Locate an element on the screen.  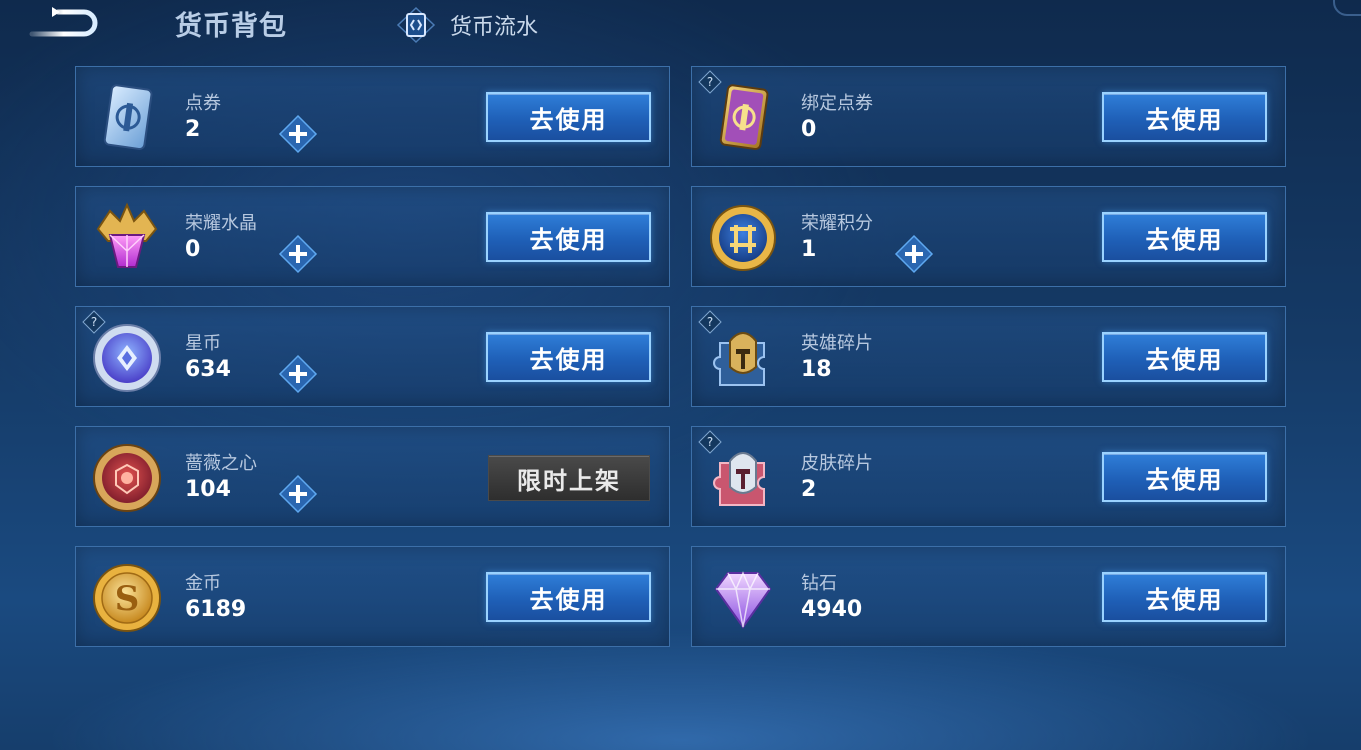
currency-card-diamond: 钻石 4940 去使用 is located at coordinates (988, 596).